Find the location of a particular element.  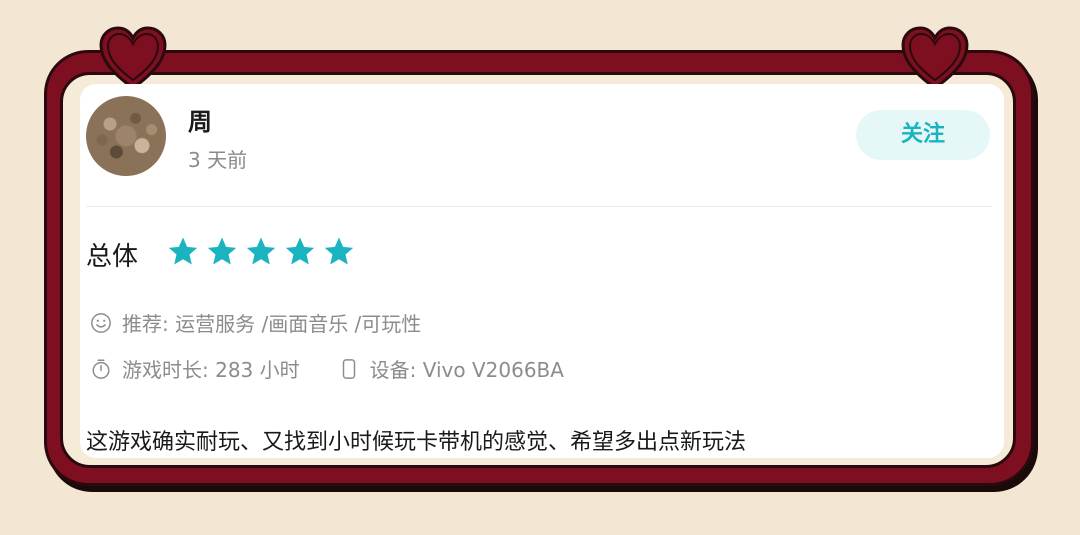

device-text: 设备: Vivo V2066BA is located at coordinates (466, 370).